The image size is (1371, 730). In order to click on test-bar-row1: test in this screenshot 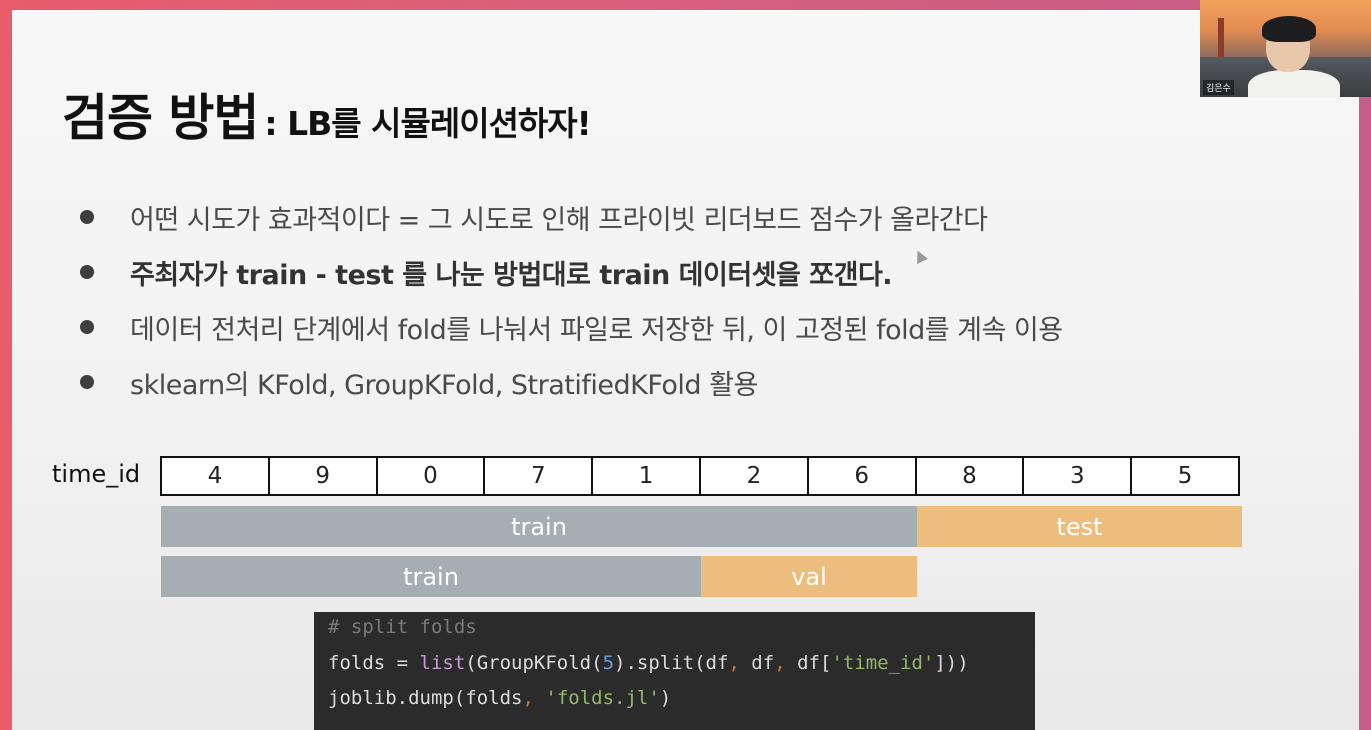, I will do `click(1079, 526)`.